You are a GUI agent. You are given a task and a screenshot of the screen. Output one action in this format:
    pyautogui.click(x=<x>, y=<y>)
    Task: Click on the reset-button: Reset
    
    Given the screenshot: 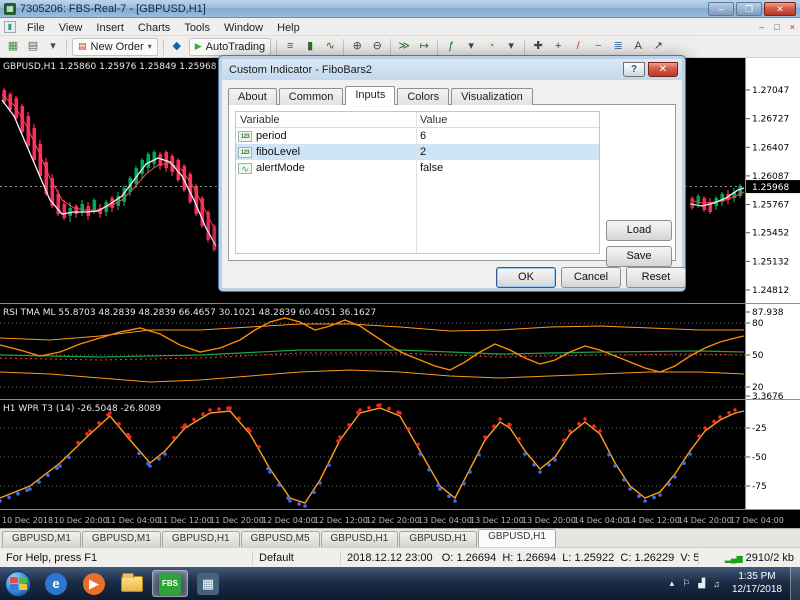 What is the action you would take?
    pyautogui.click(x=656, y=277)
    